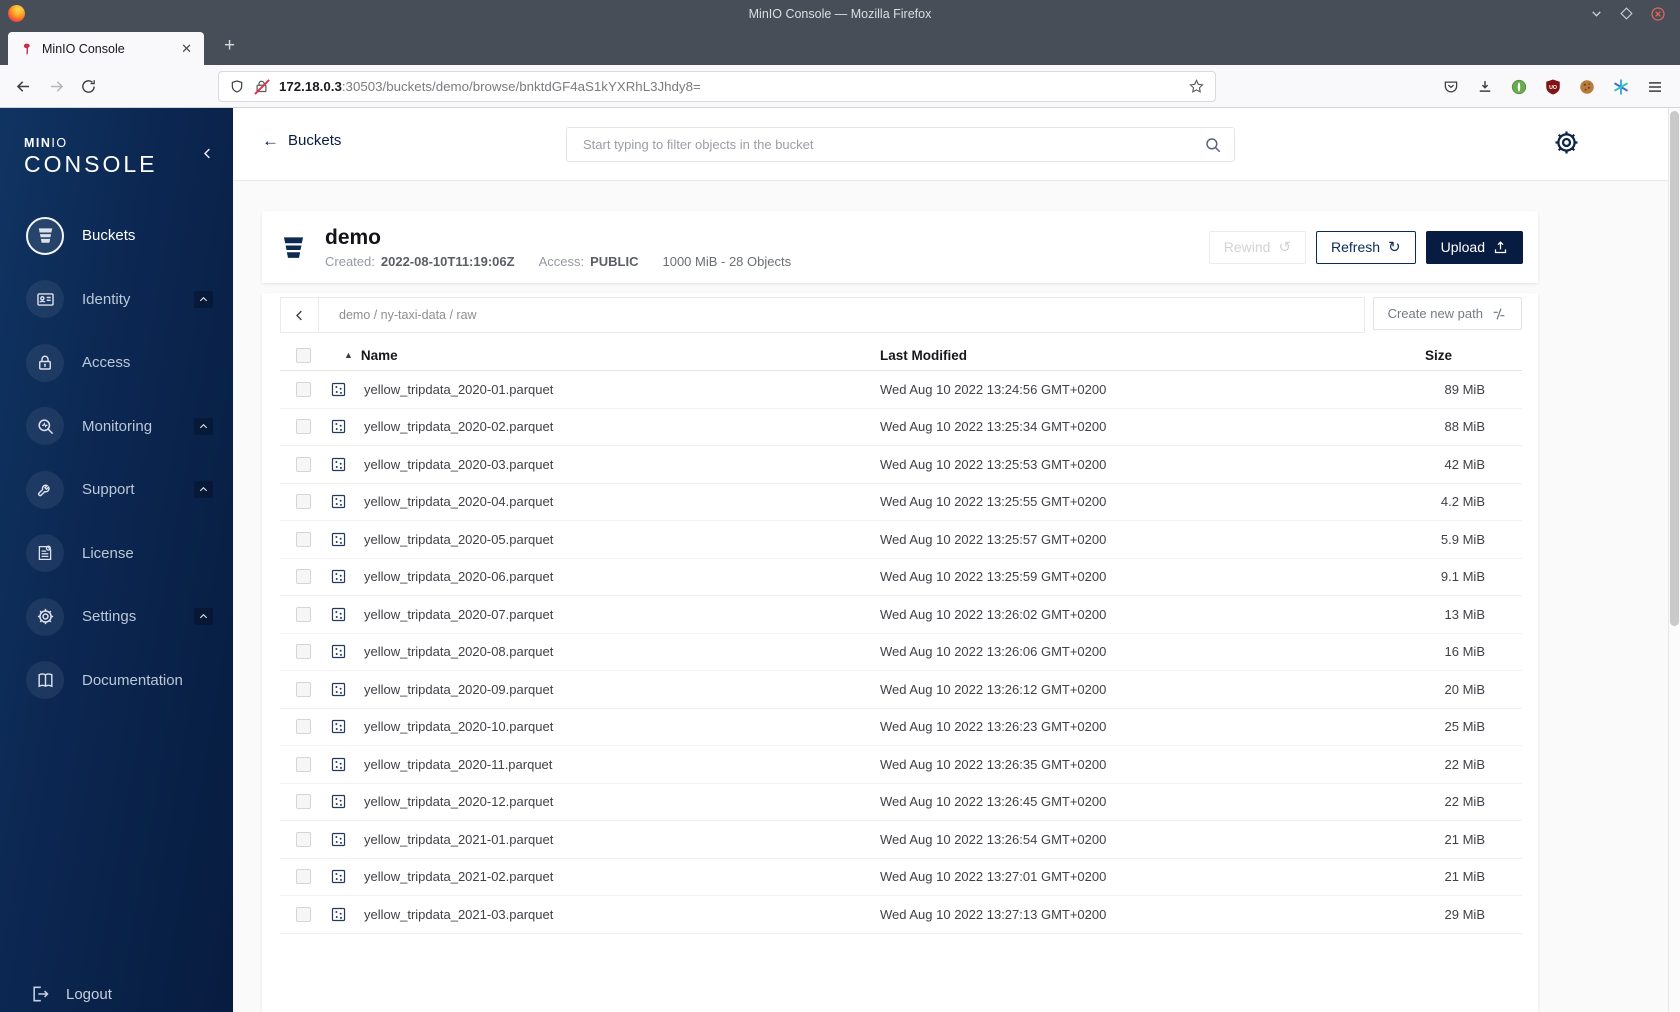  What do you see at coordinates (1596, 13) in the screenshot?
I see `minimize-icon` at bounding box center [1596, 13].